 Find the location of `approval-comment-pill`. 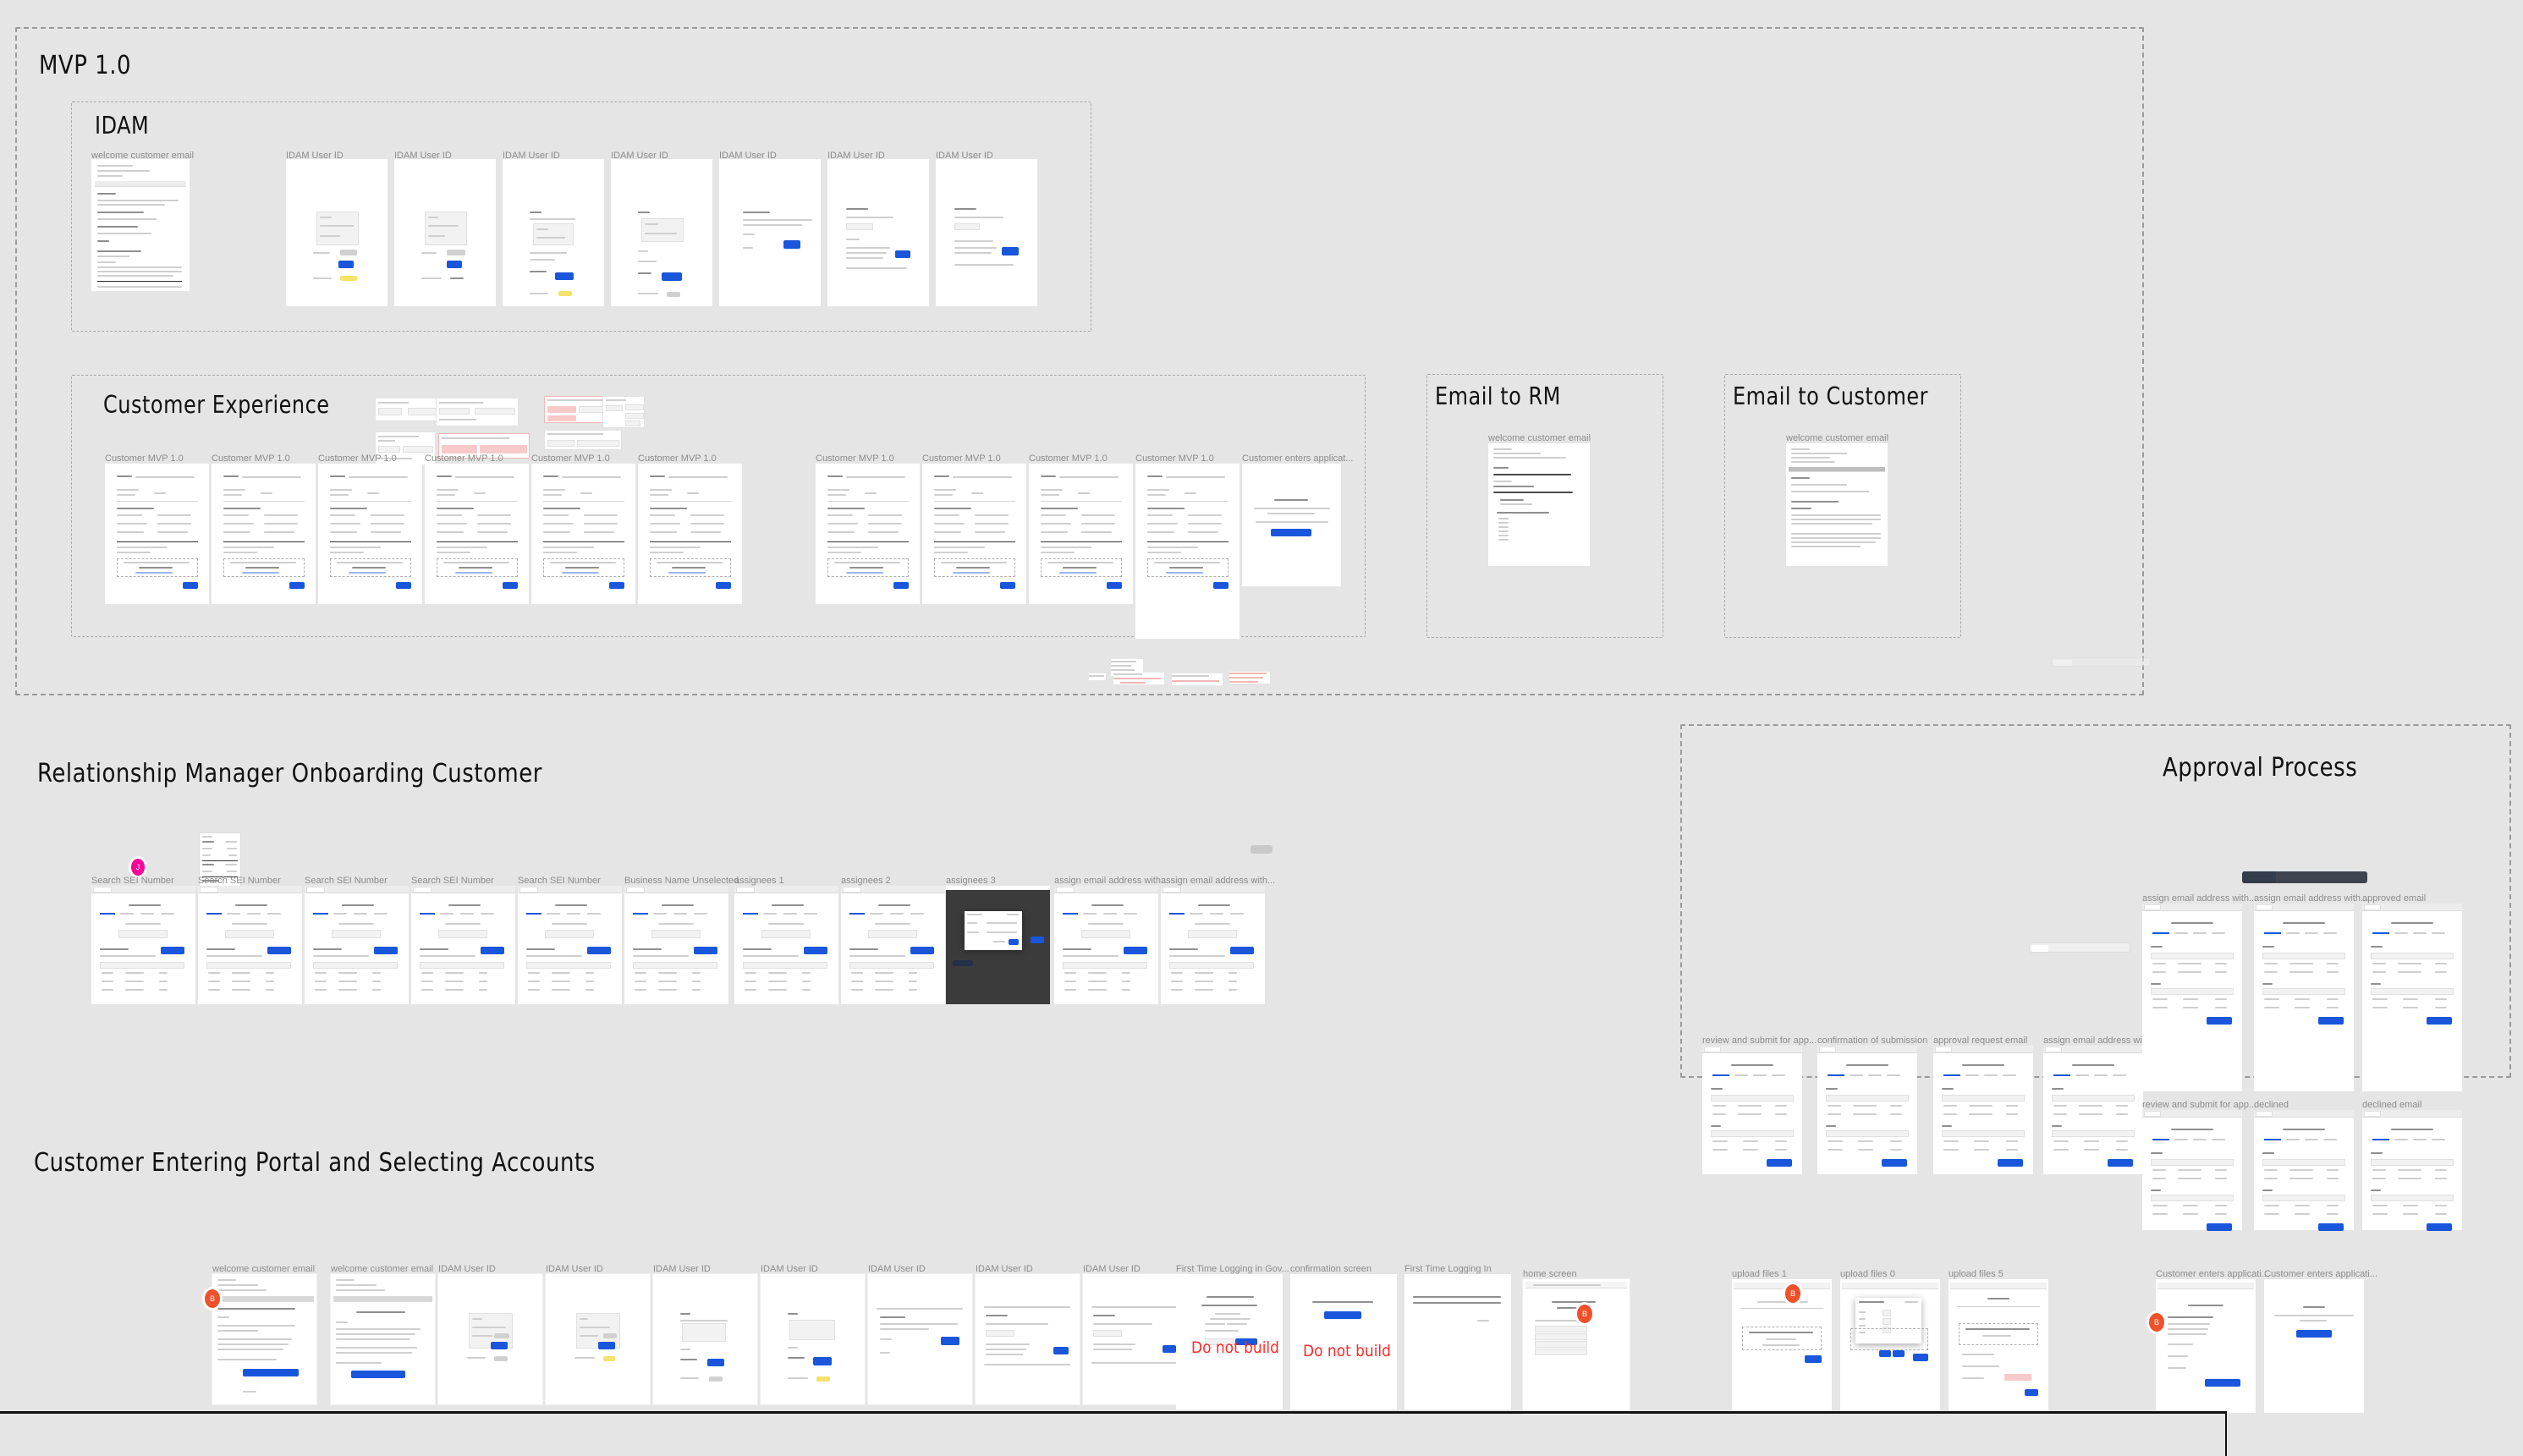

approval-comment-pill is located at coordinates (2079, 948).